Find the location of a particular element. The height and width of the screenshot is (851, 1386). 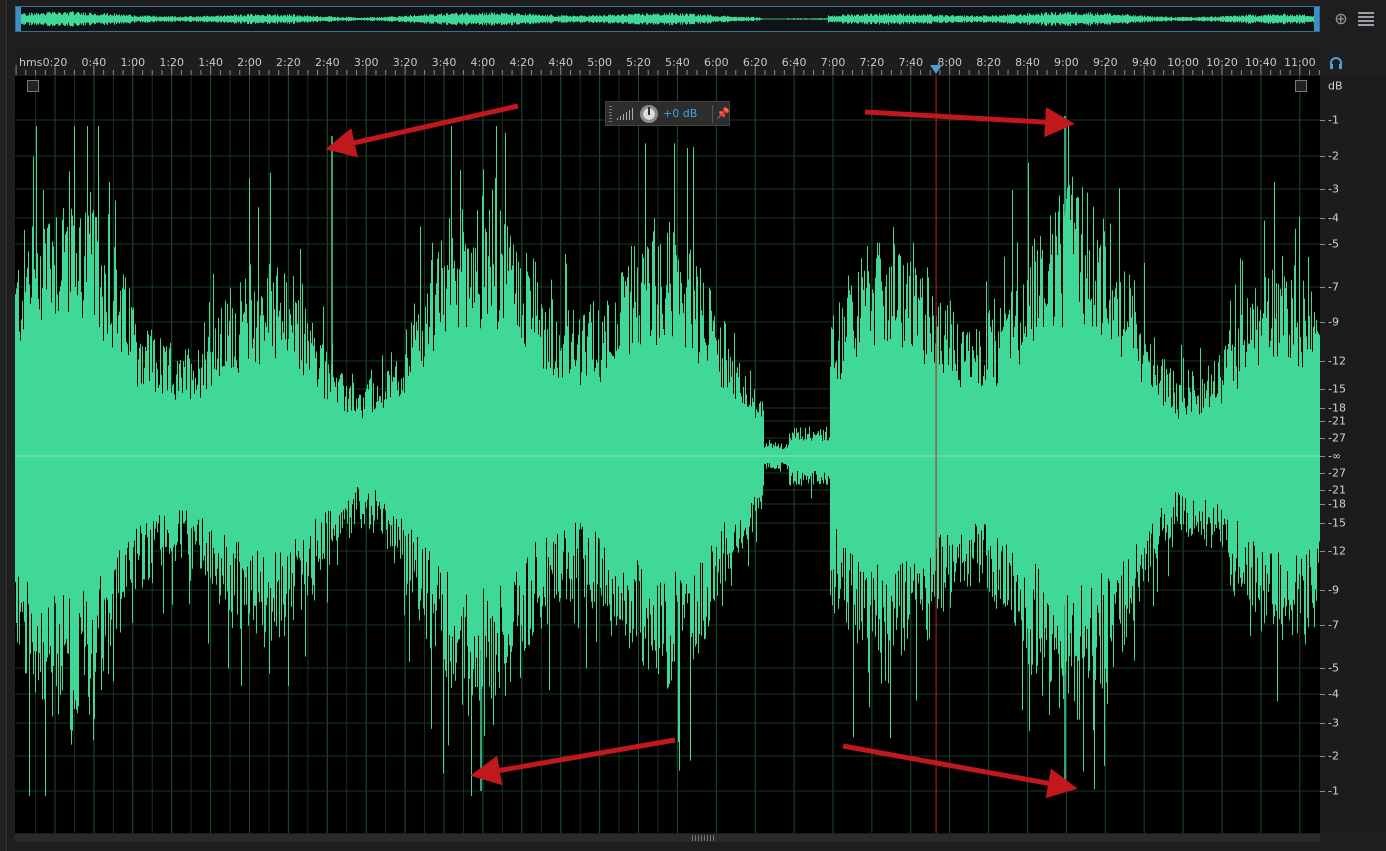

ruler-tick-label: 4:00 is located at coordinates (483, 62).